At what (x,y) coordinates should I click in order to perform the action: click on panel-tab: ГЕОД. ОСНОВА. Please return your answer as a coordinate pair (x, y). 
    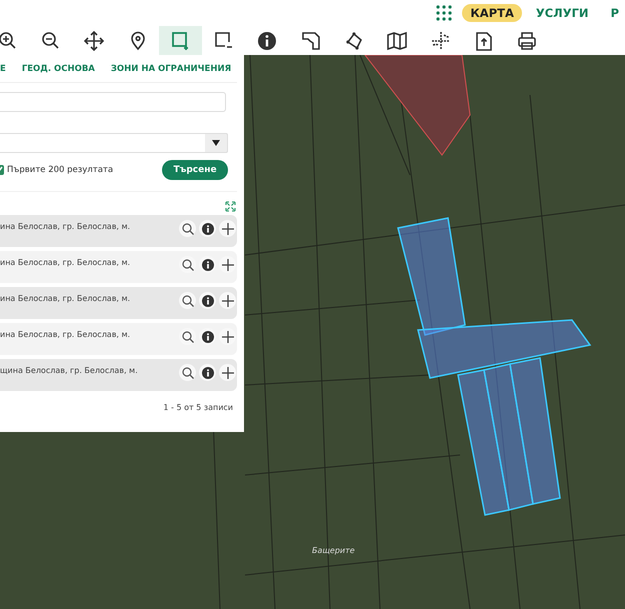
    Looking at the image, I should click on (58, 69).